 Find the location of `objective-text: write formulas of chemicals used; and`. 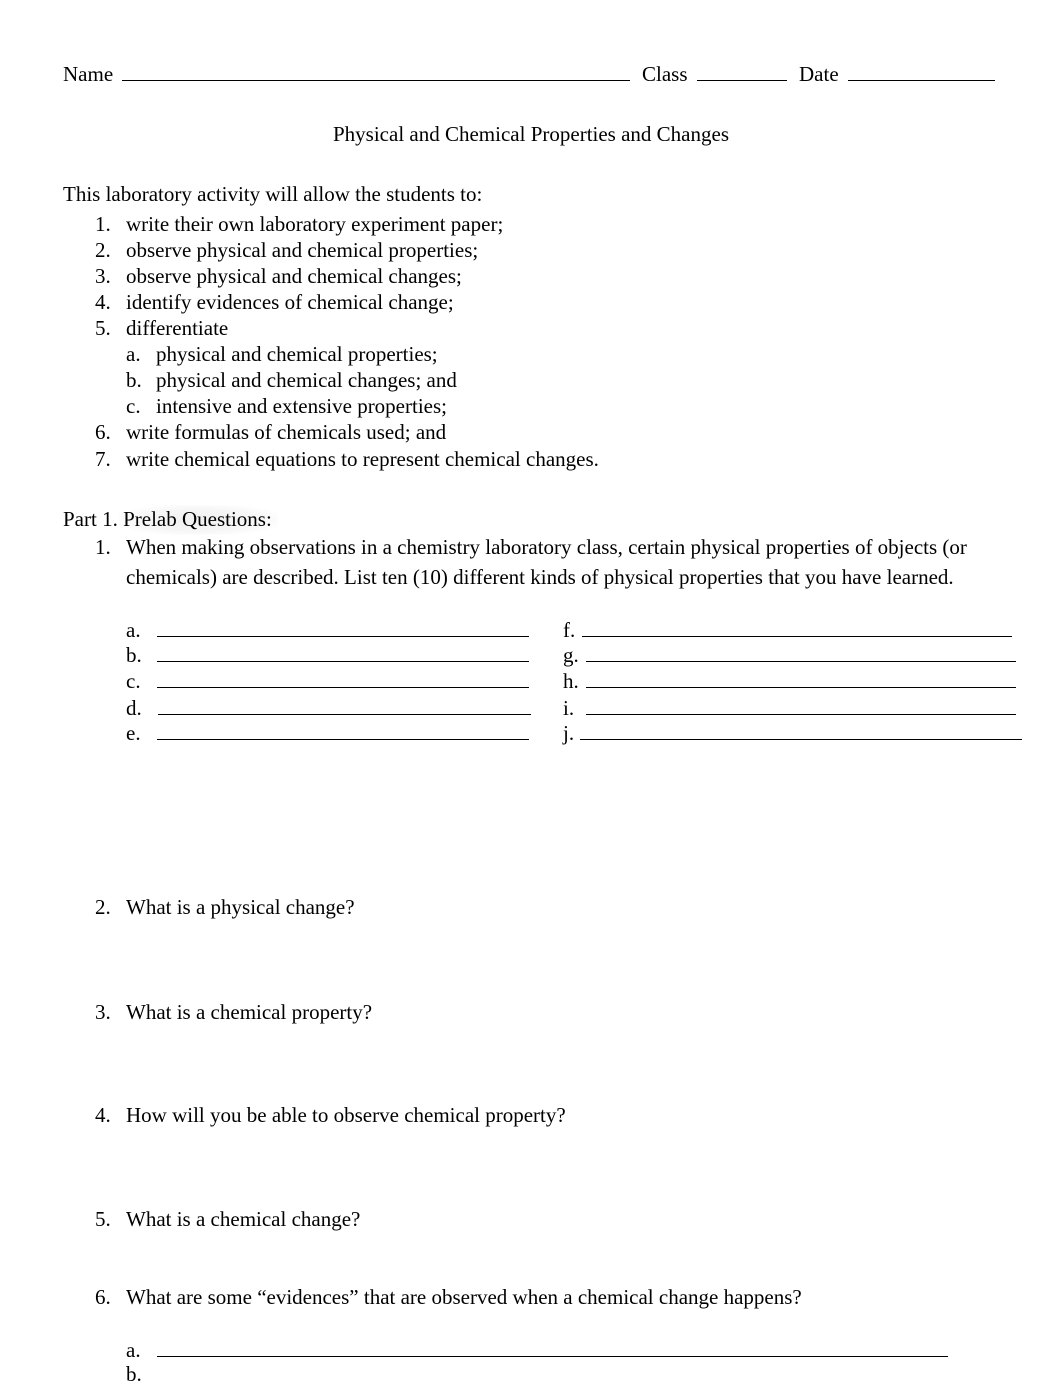

objective-text: write formulas of chemicals used; and is located at coordinates (286, 432).